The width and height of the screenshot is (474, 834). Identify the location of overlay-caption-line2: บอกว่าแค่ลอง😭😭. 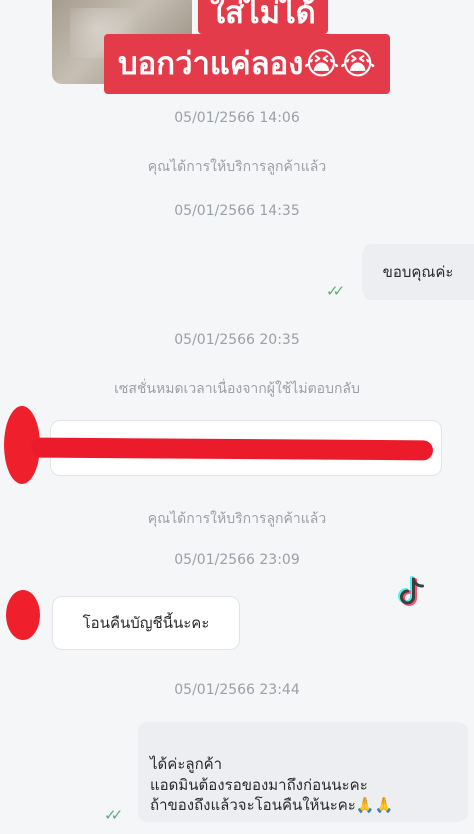
(247, 64).